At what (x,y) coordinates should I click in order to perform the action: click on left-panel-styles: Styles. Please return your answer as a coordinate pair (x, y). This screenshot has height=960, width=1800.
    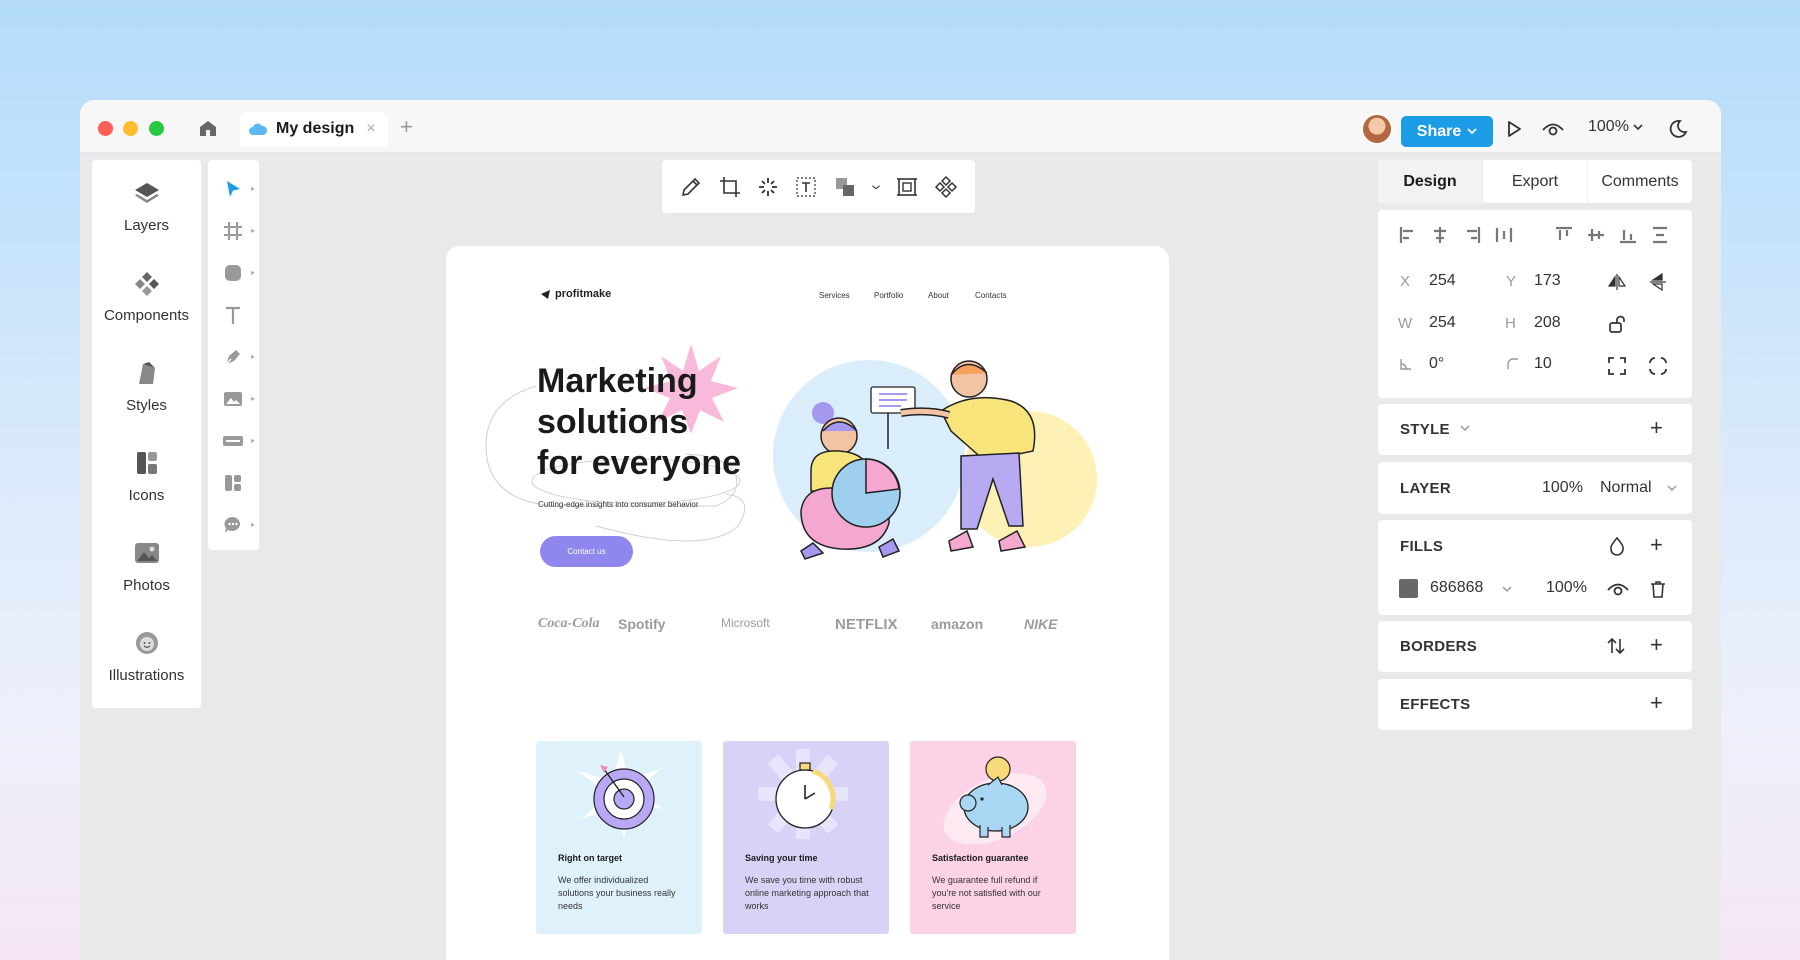
    Looking at the image, I should click on (146, 387).